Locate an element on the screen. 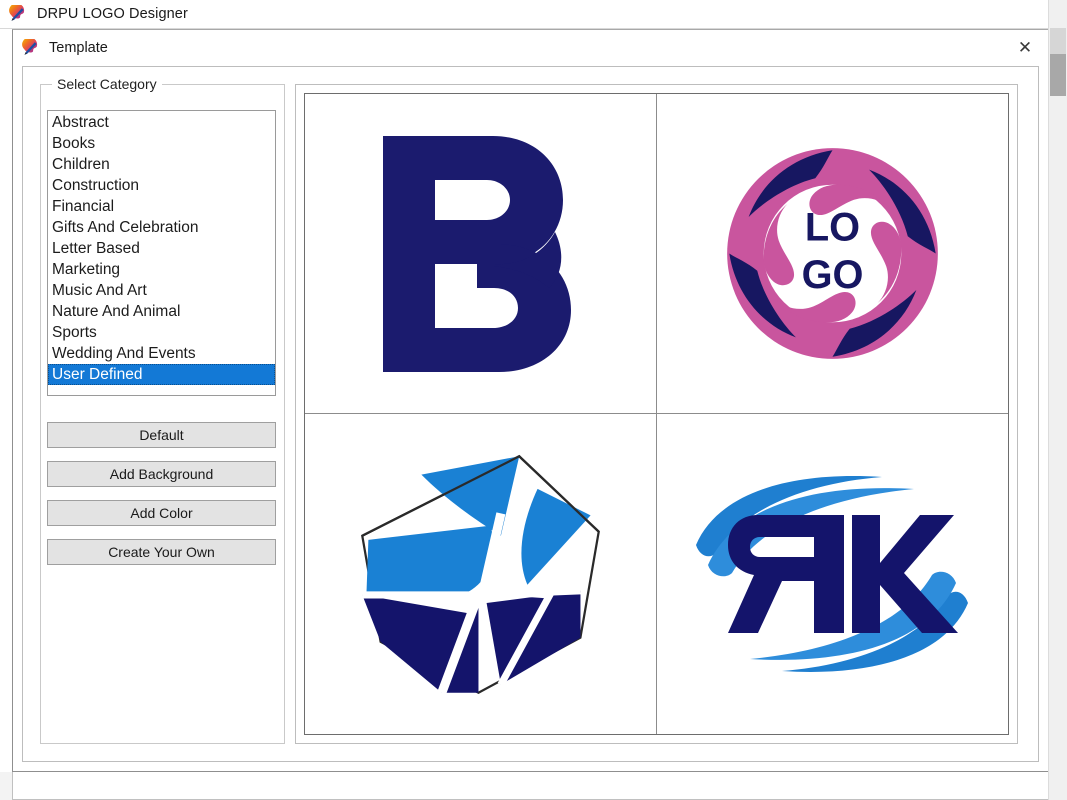 The width and height of the screenshot is (1067, 800). template-thumbnail-hexagon-abstract-logo is located at coordinates (481, 574).